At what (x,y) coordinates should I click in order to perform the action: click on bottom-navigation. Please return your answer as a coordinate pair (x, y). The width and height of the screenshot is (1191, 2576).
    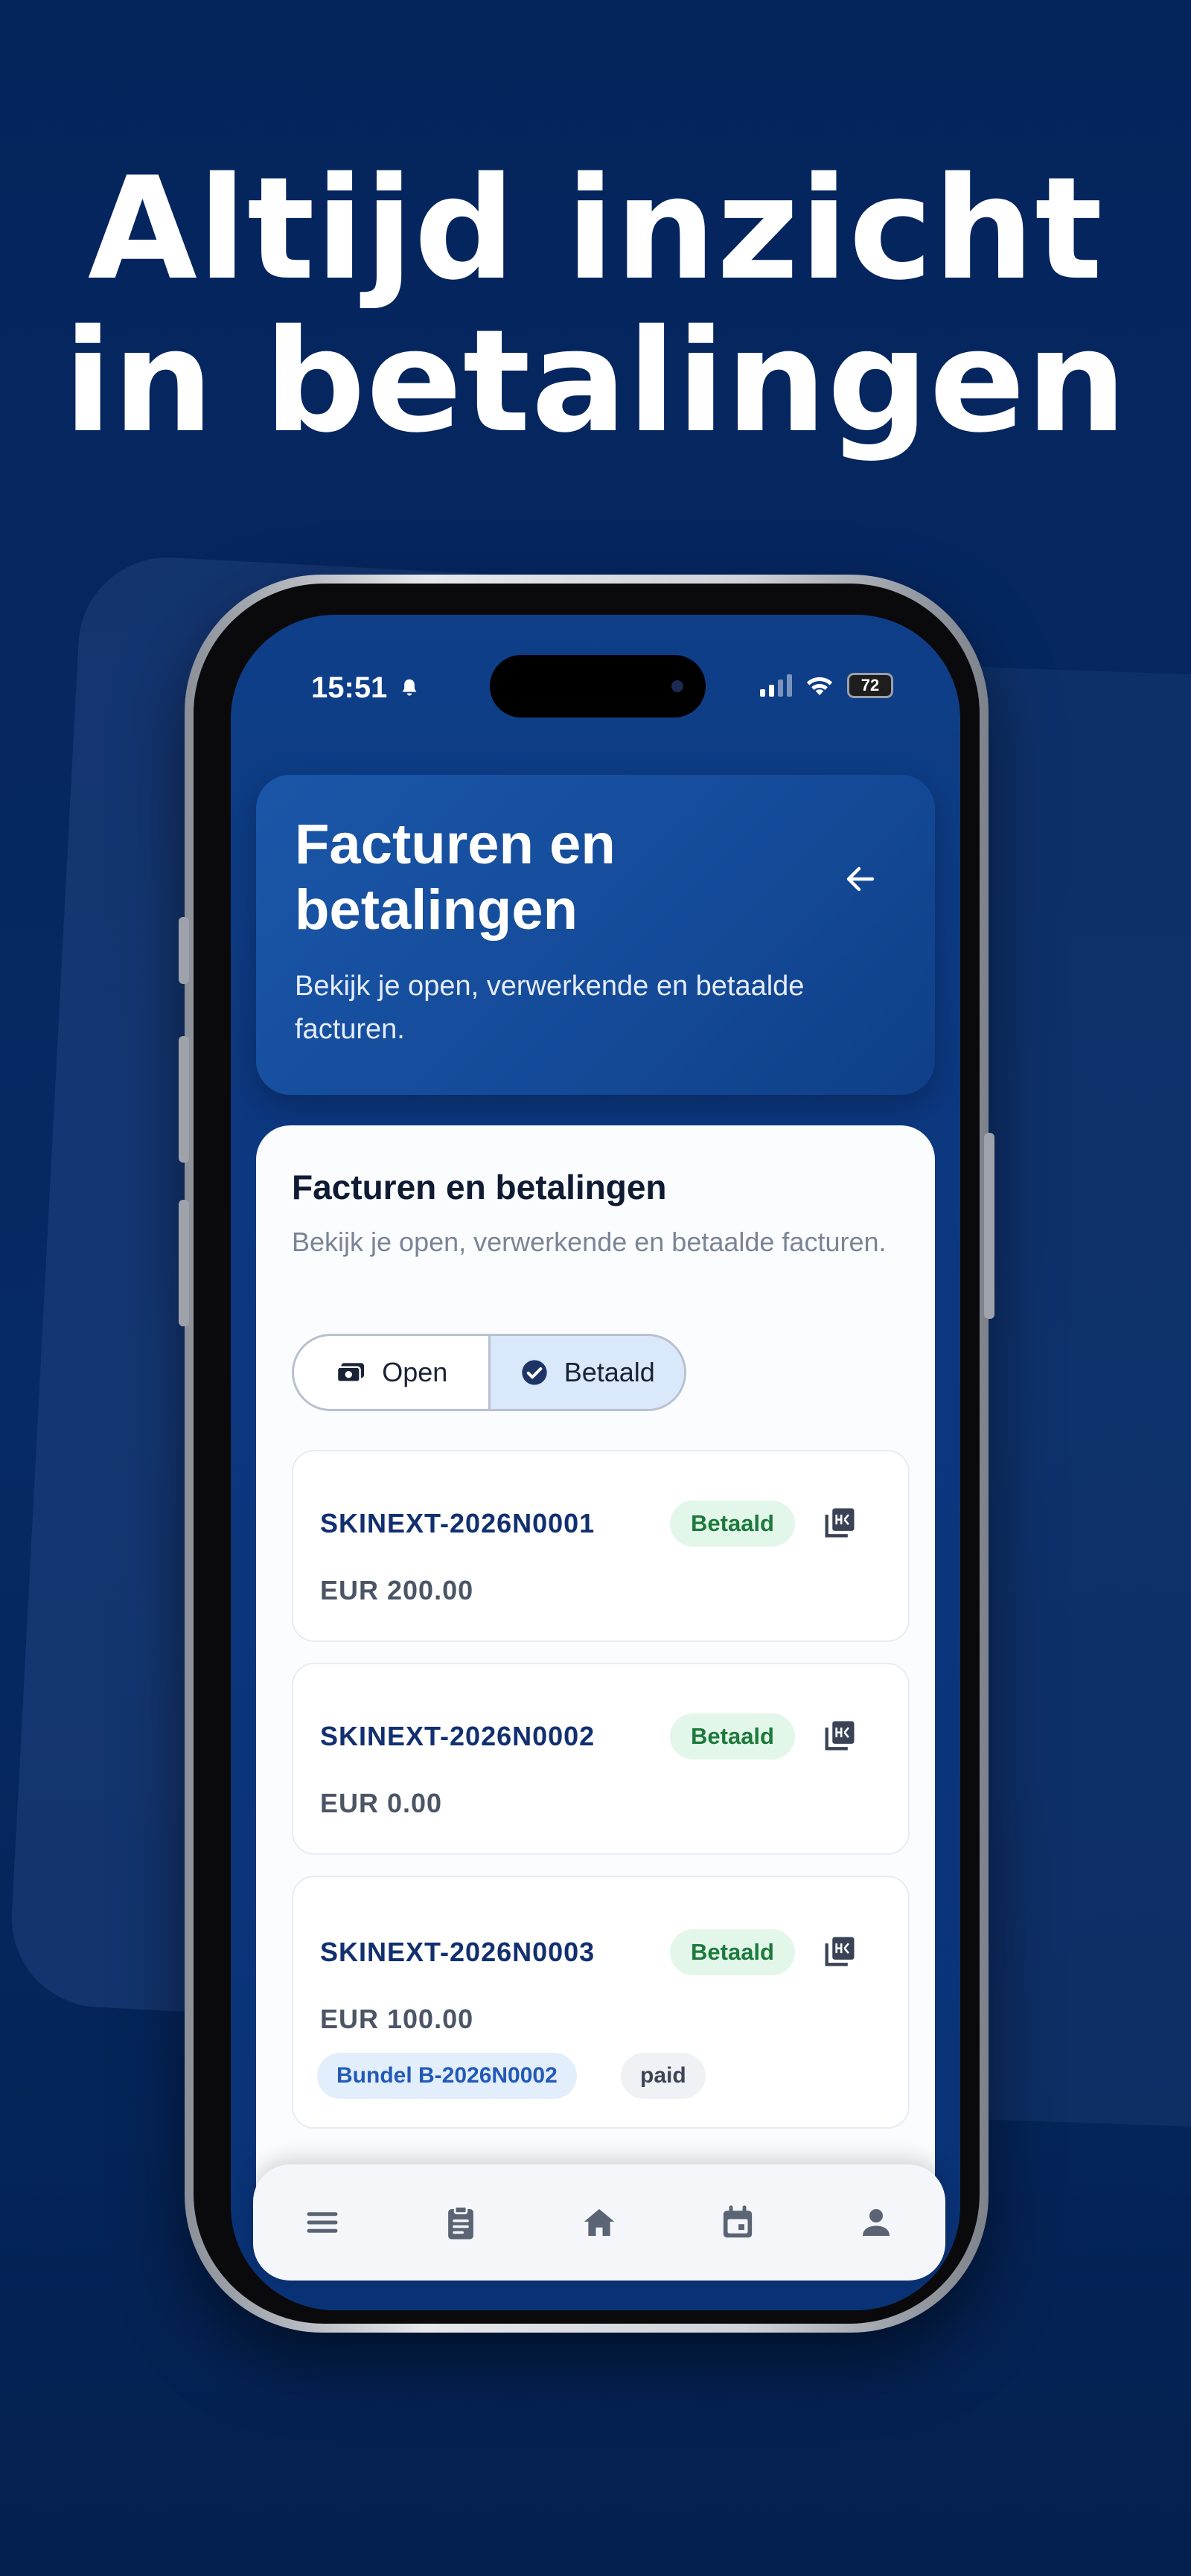
    Looking at the image, I should click on (599, 2222).